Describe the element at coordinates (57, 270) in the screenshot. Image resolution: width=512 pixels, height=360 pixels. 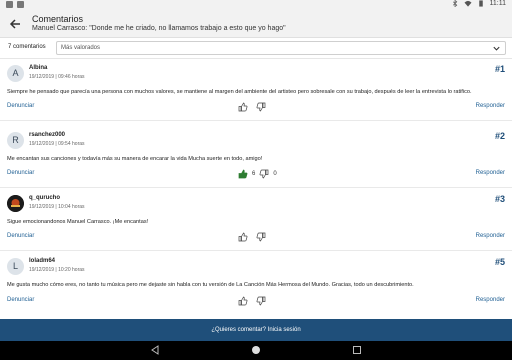
I see `comment-date: 19/12/2019 | 10:20 horas` at that location.